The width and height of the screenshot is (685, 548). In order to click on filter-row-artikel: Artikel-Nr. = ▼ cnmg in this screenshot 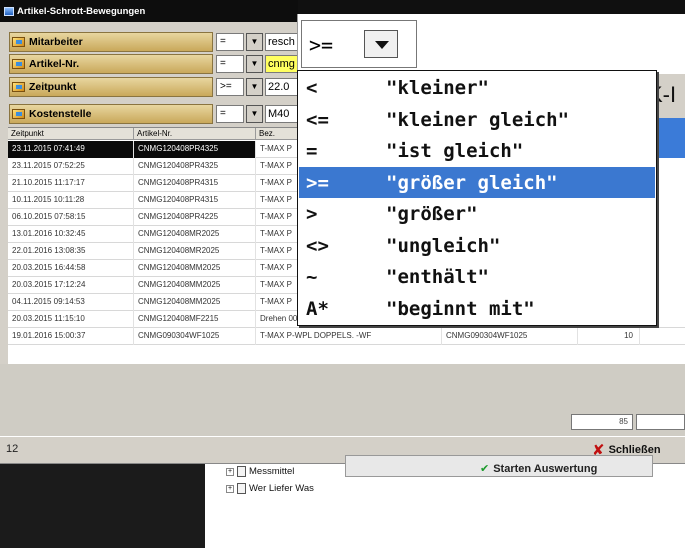, I will do `click(157, 64)`.